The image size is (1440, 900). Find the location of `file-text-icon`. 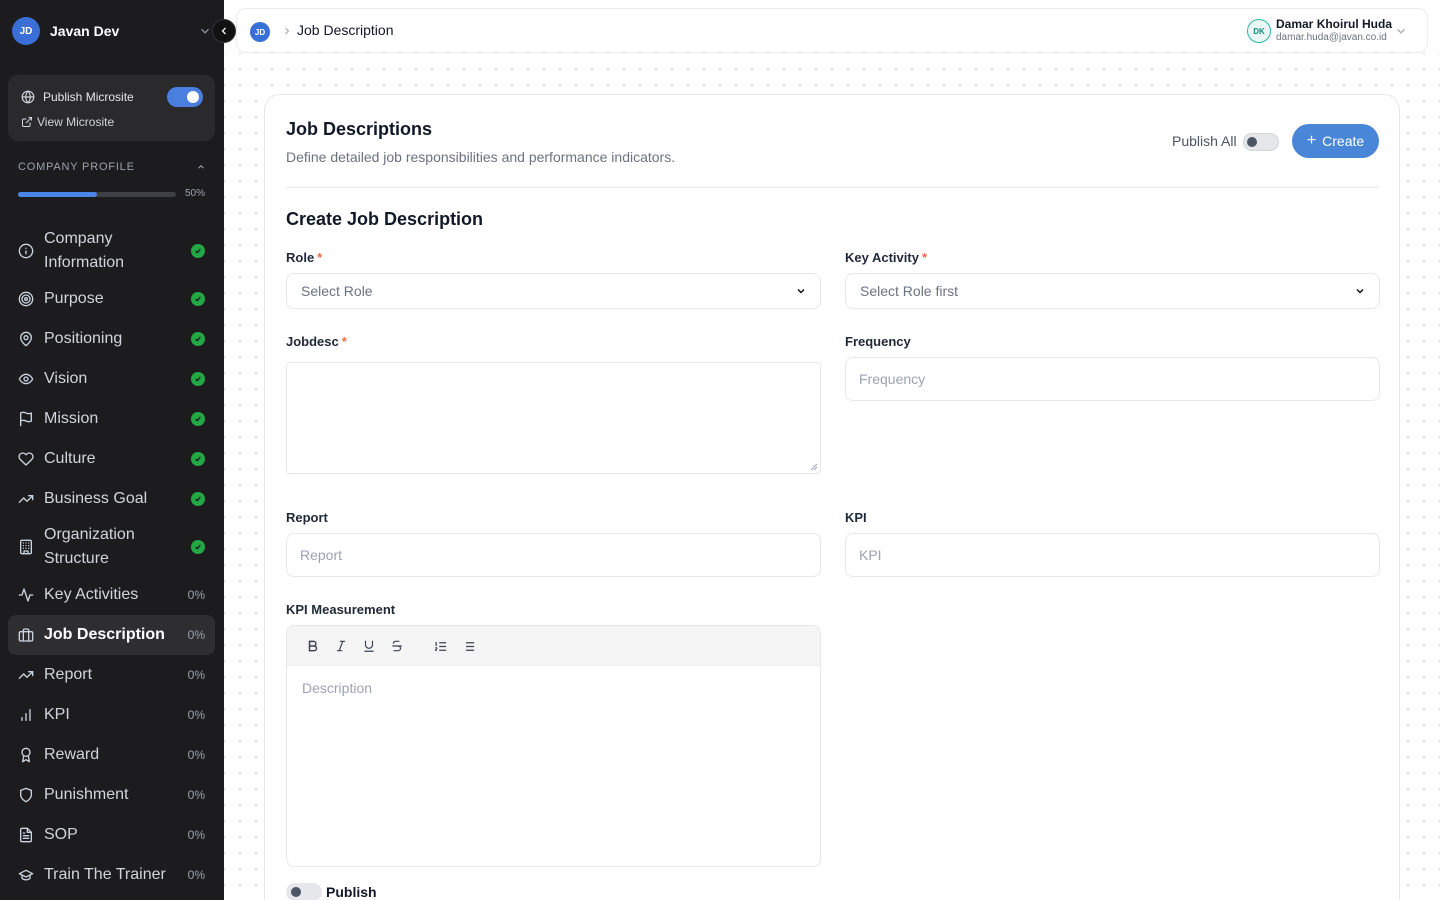

file-text-icon is located at coordinates (26, 835).